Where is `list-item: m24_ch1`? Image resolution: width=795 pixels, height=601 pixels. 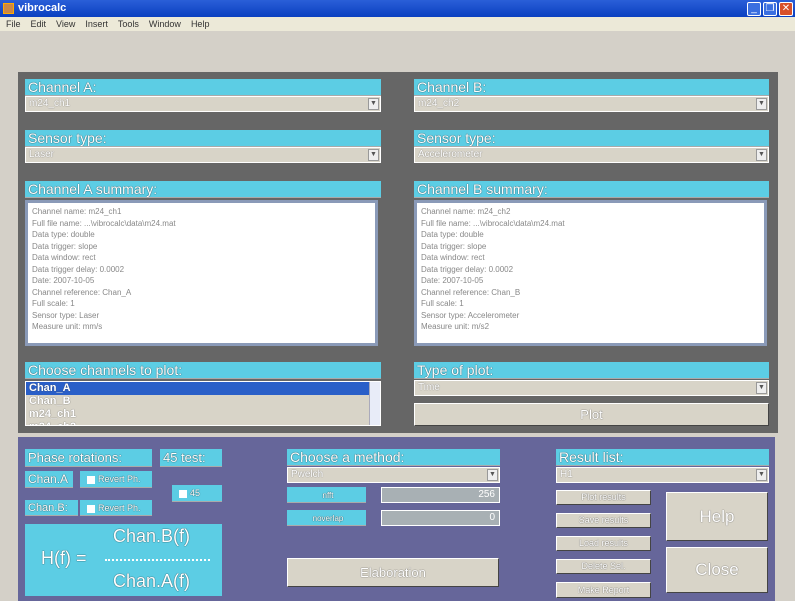 list-item: m24_ch1 is located at coordinates (203, 414).